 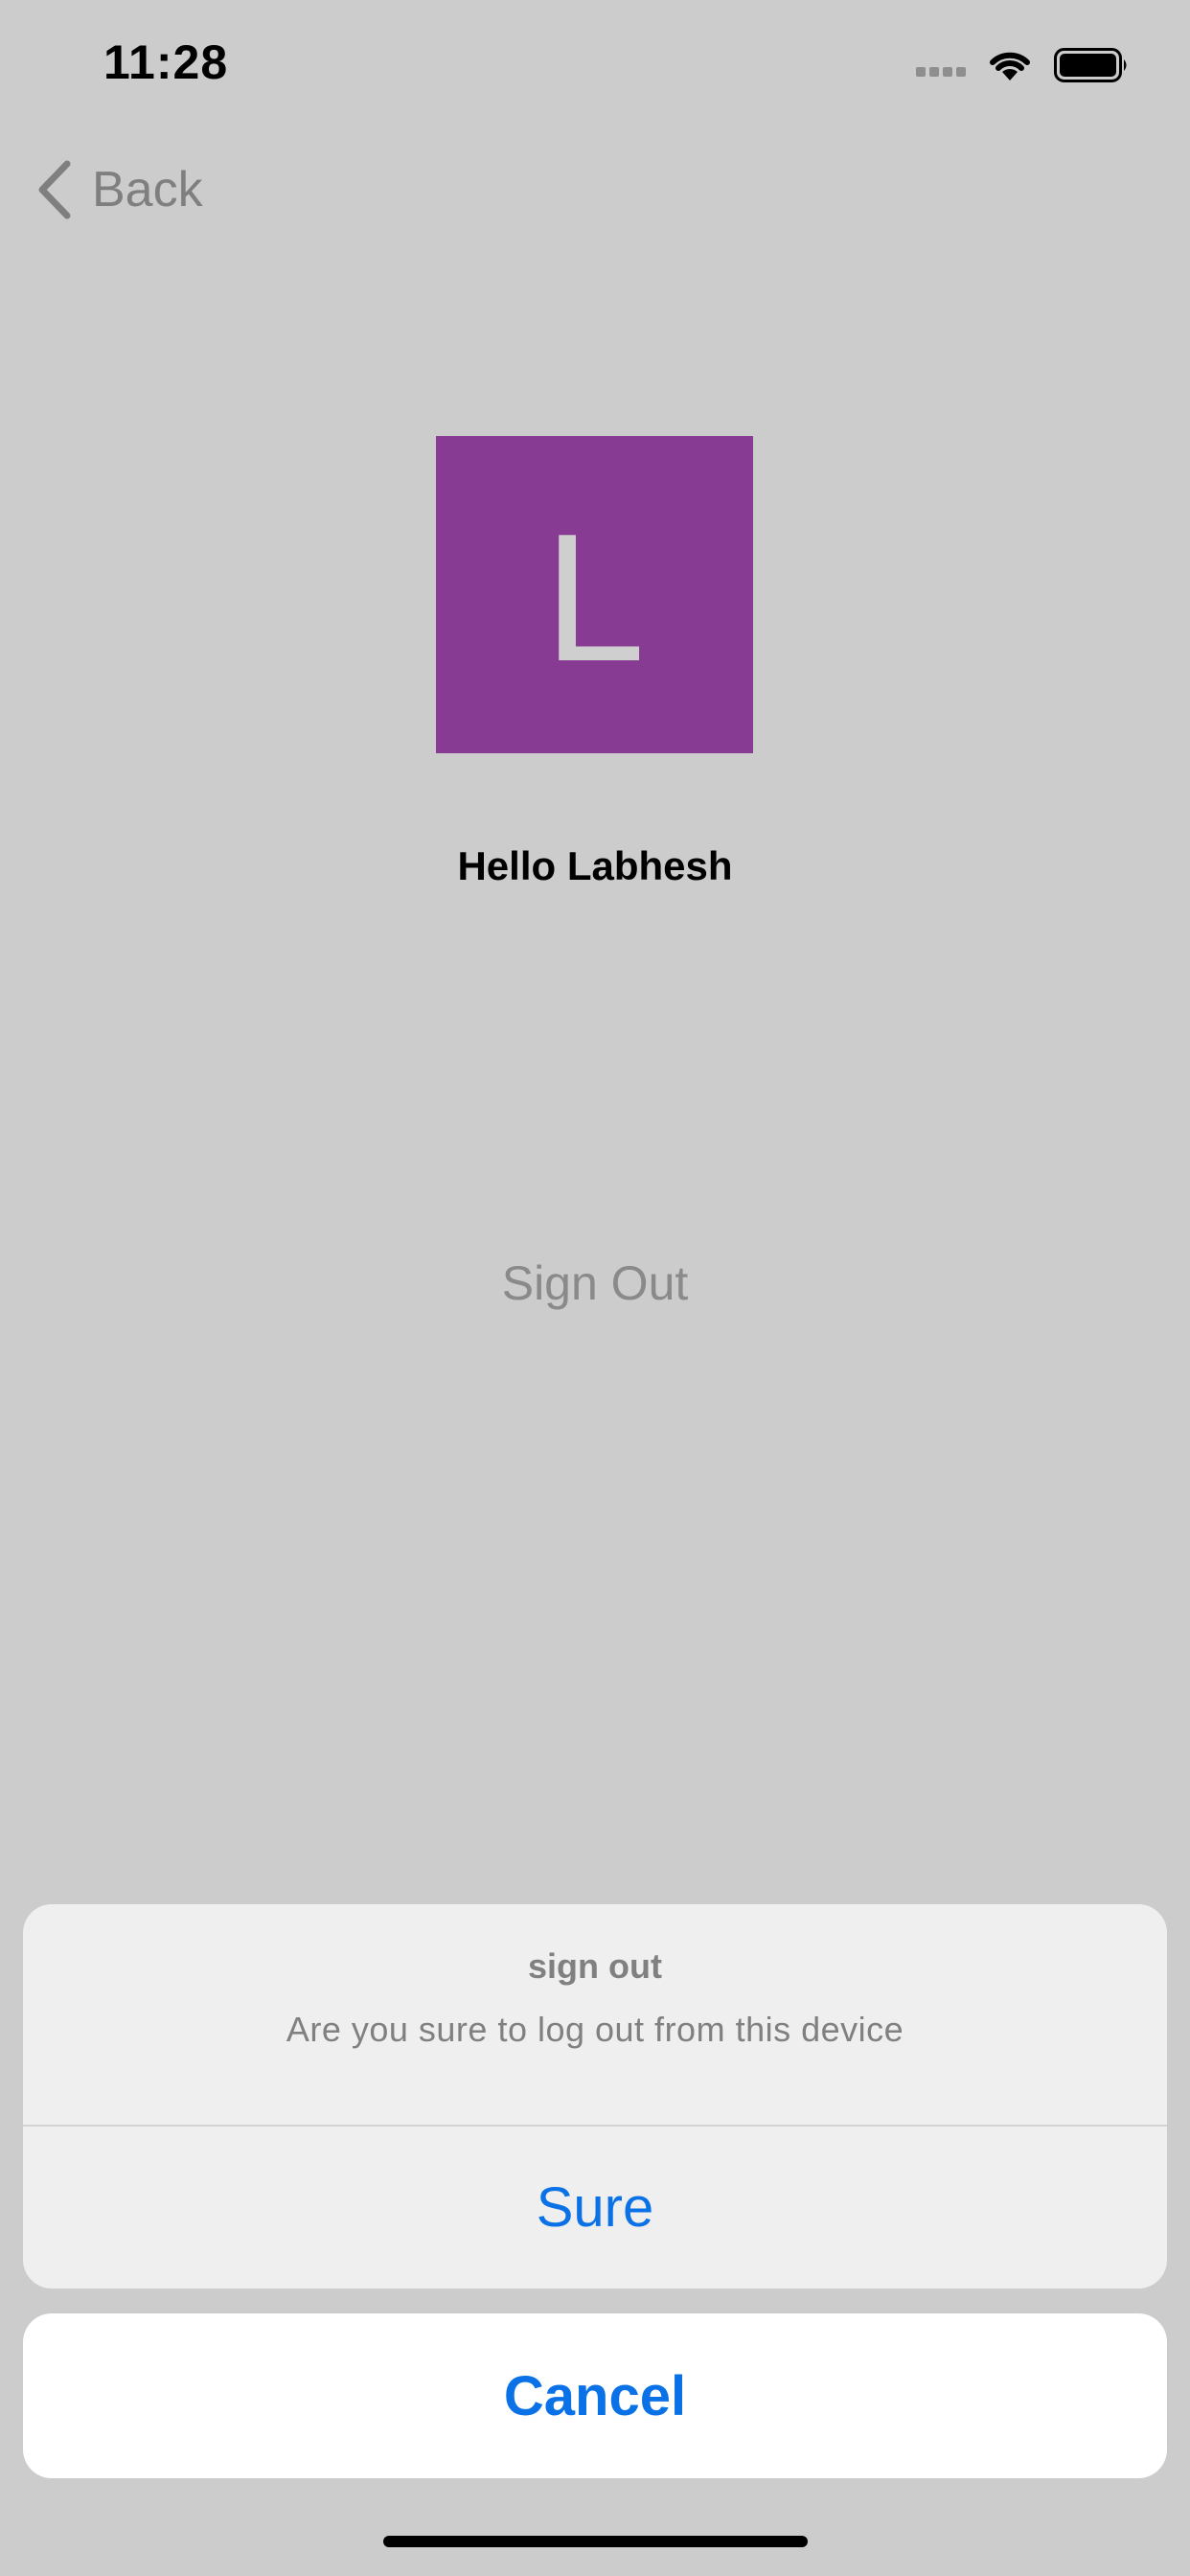 What do you see at coordinates (148, 190) in the screenshot?
I see `back-label: Back` at bounding box center [148, 190].